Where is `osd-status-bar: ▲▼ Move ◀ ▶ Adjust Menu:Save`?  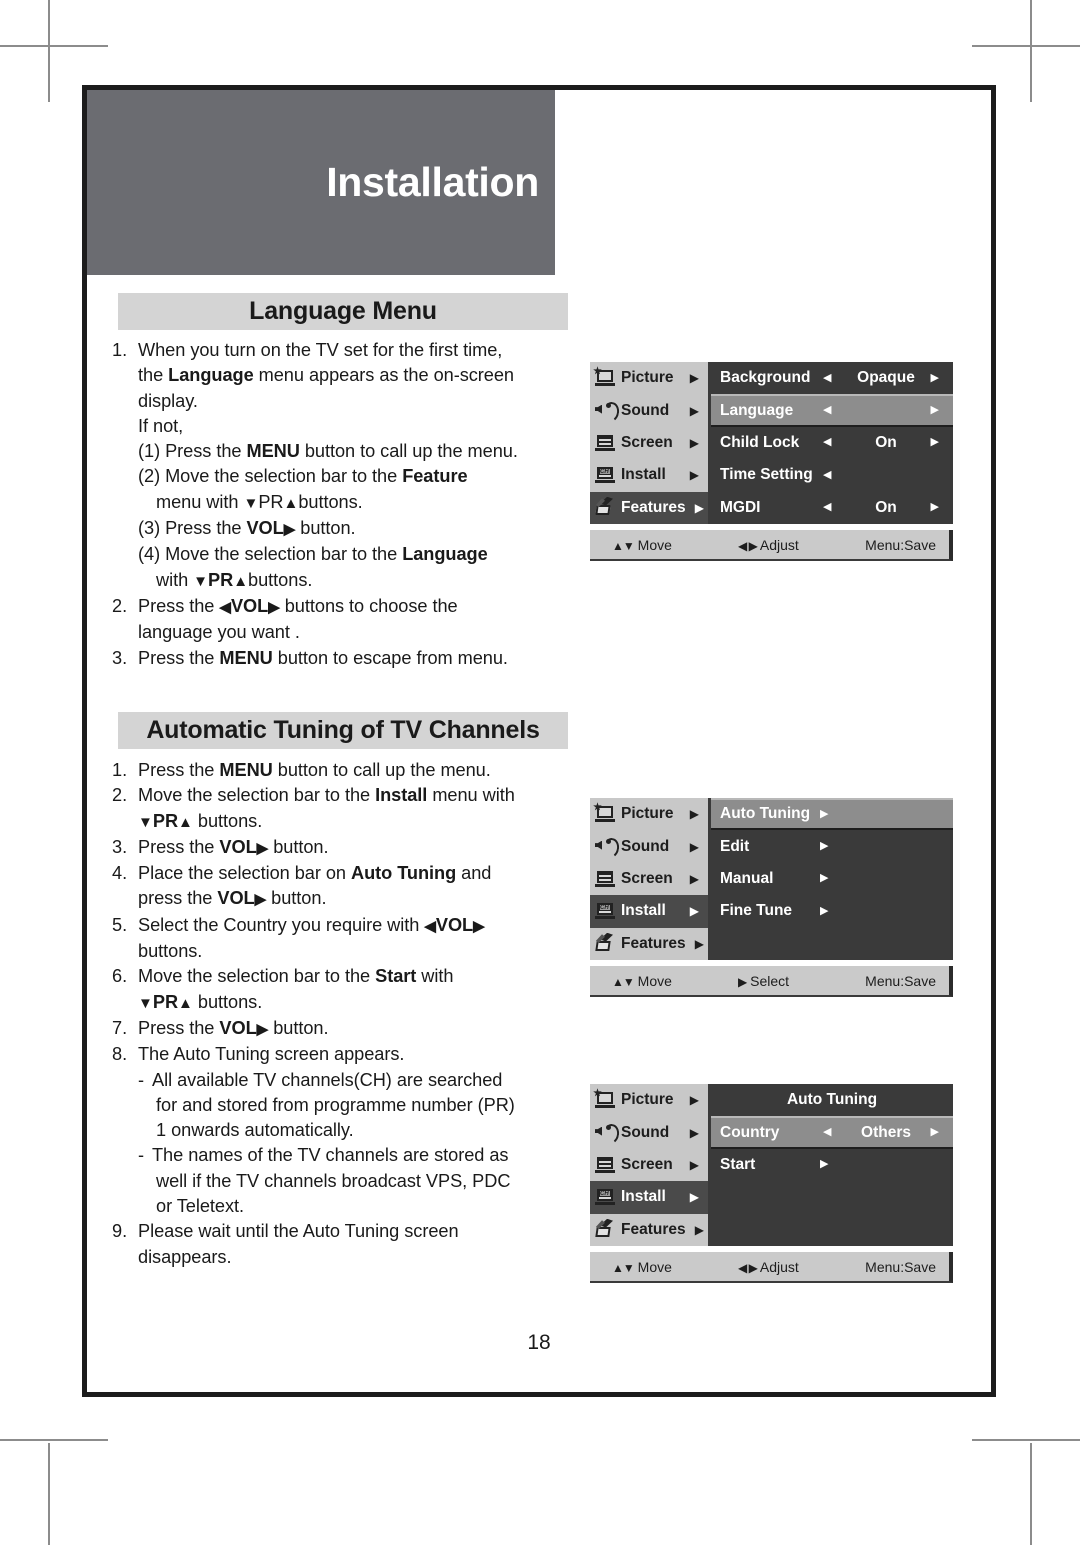
osd-status-bar: ▲▼ Move ◀ ▶ Adjust Menu:Save is located at coordinates (771, 1267).